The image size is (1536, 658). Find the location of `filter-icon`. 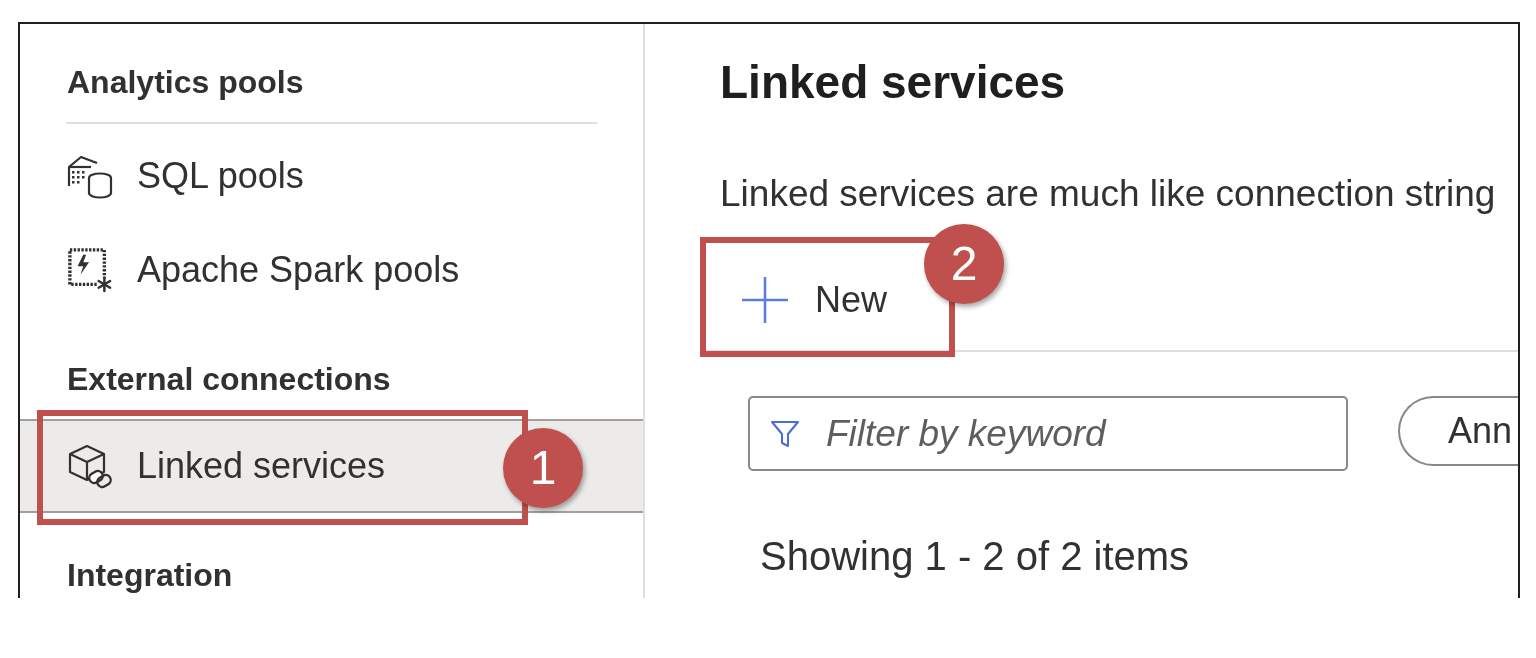

filter-icon is located at coordinates (785, 433).